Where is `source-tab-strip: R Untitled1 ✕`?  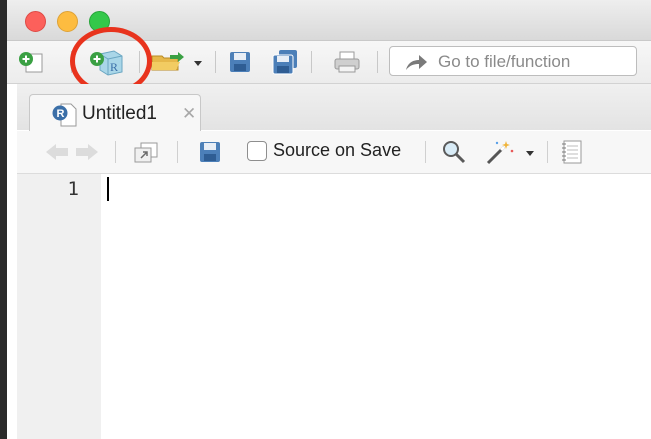
source-tab-strip: R Untitled1 ✕ is located at coordinates (334, 108).